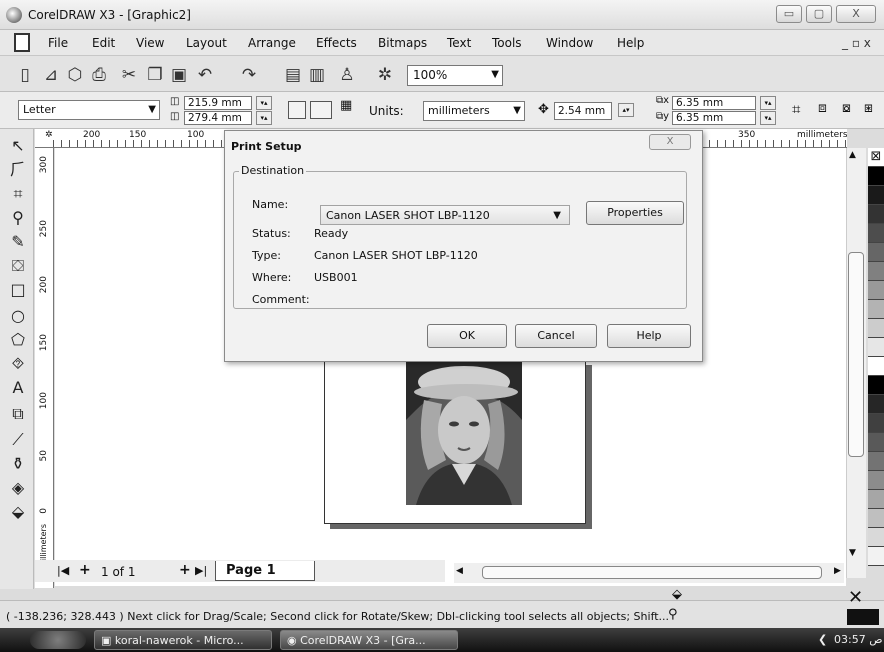  Describe the element at coordinates (18, 340) in the screenshot. I see `polygon-tool-icon: ⬠` at that location.